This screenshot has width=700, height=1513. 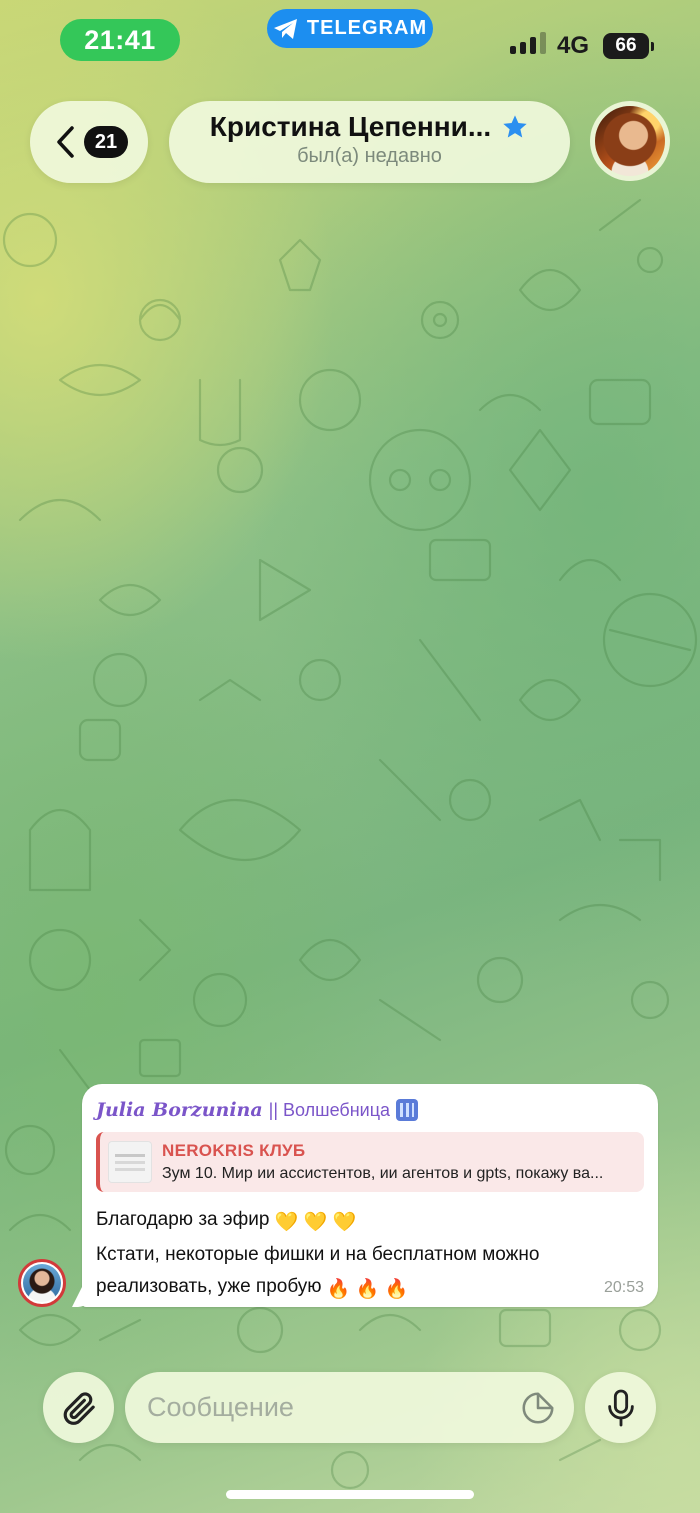 I want to click on reply-title: NEROKRIS КЛУБ, so click(x=234, y=1150).